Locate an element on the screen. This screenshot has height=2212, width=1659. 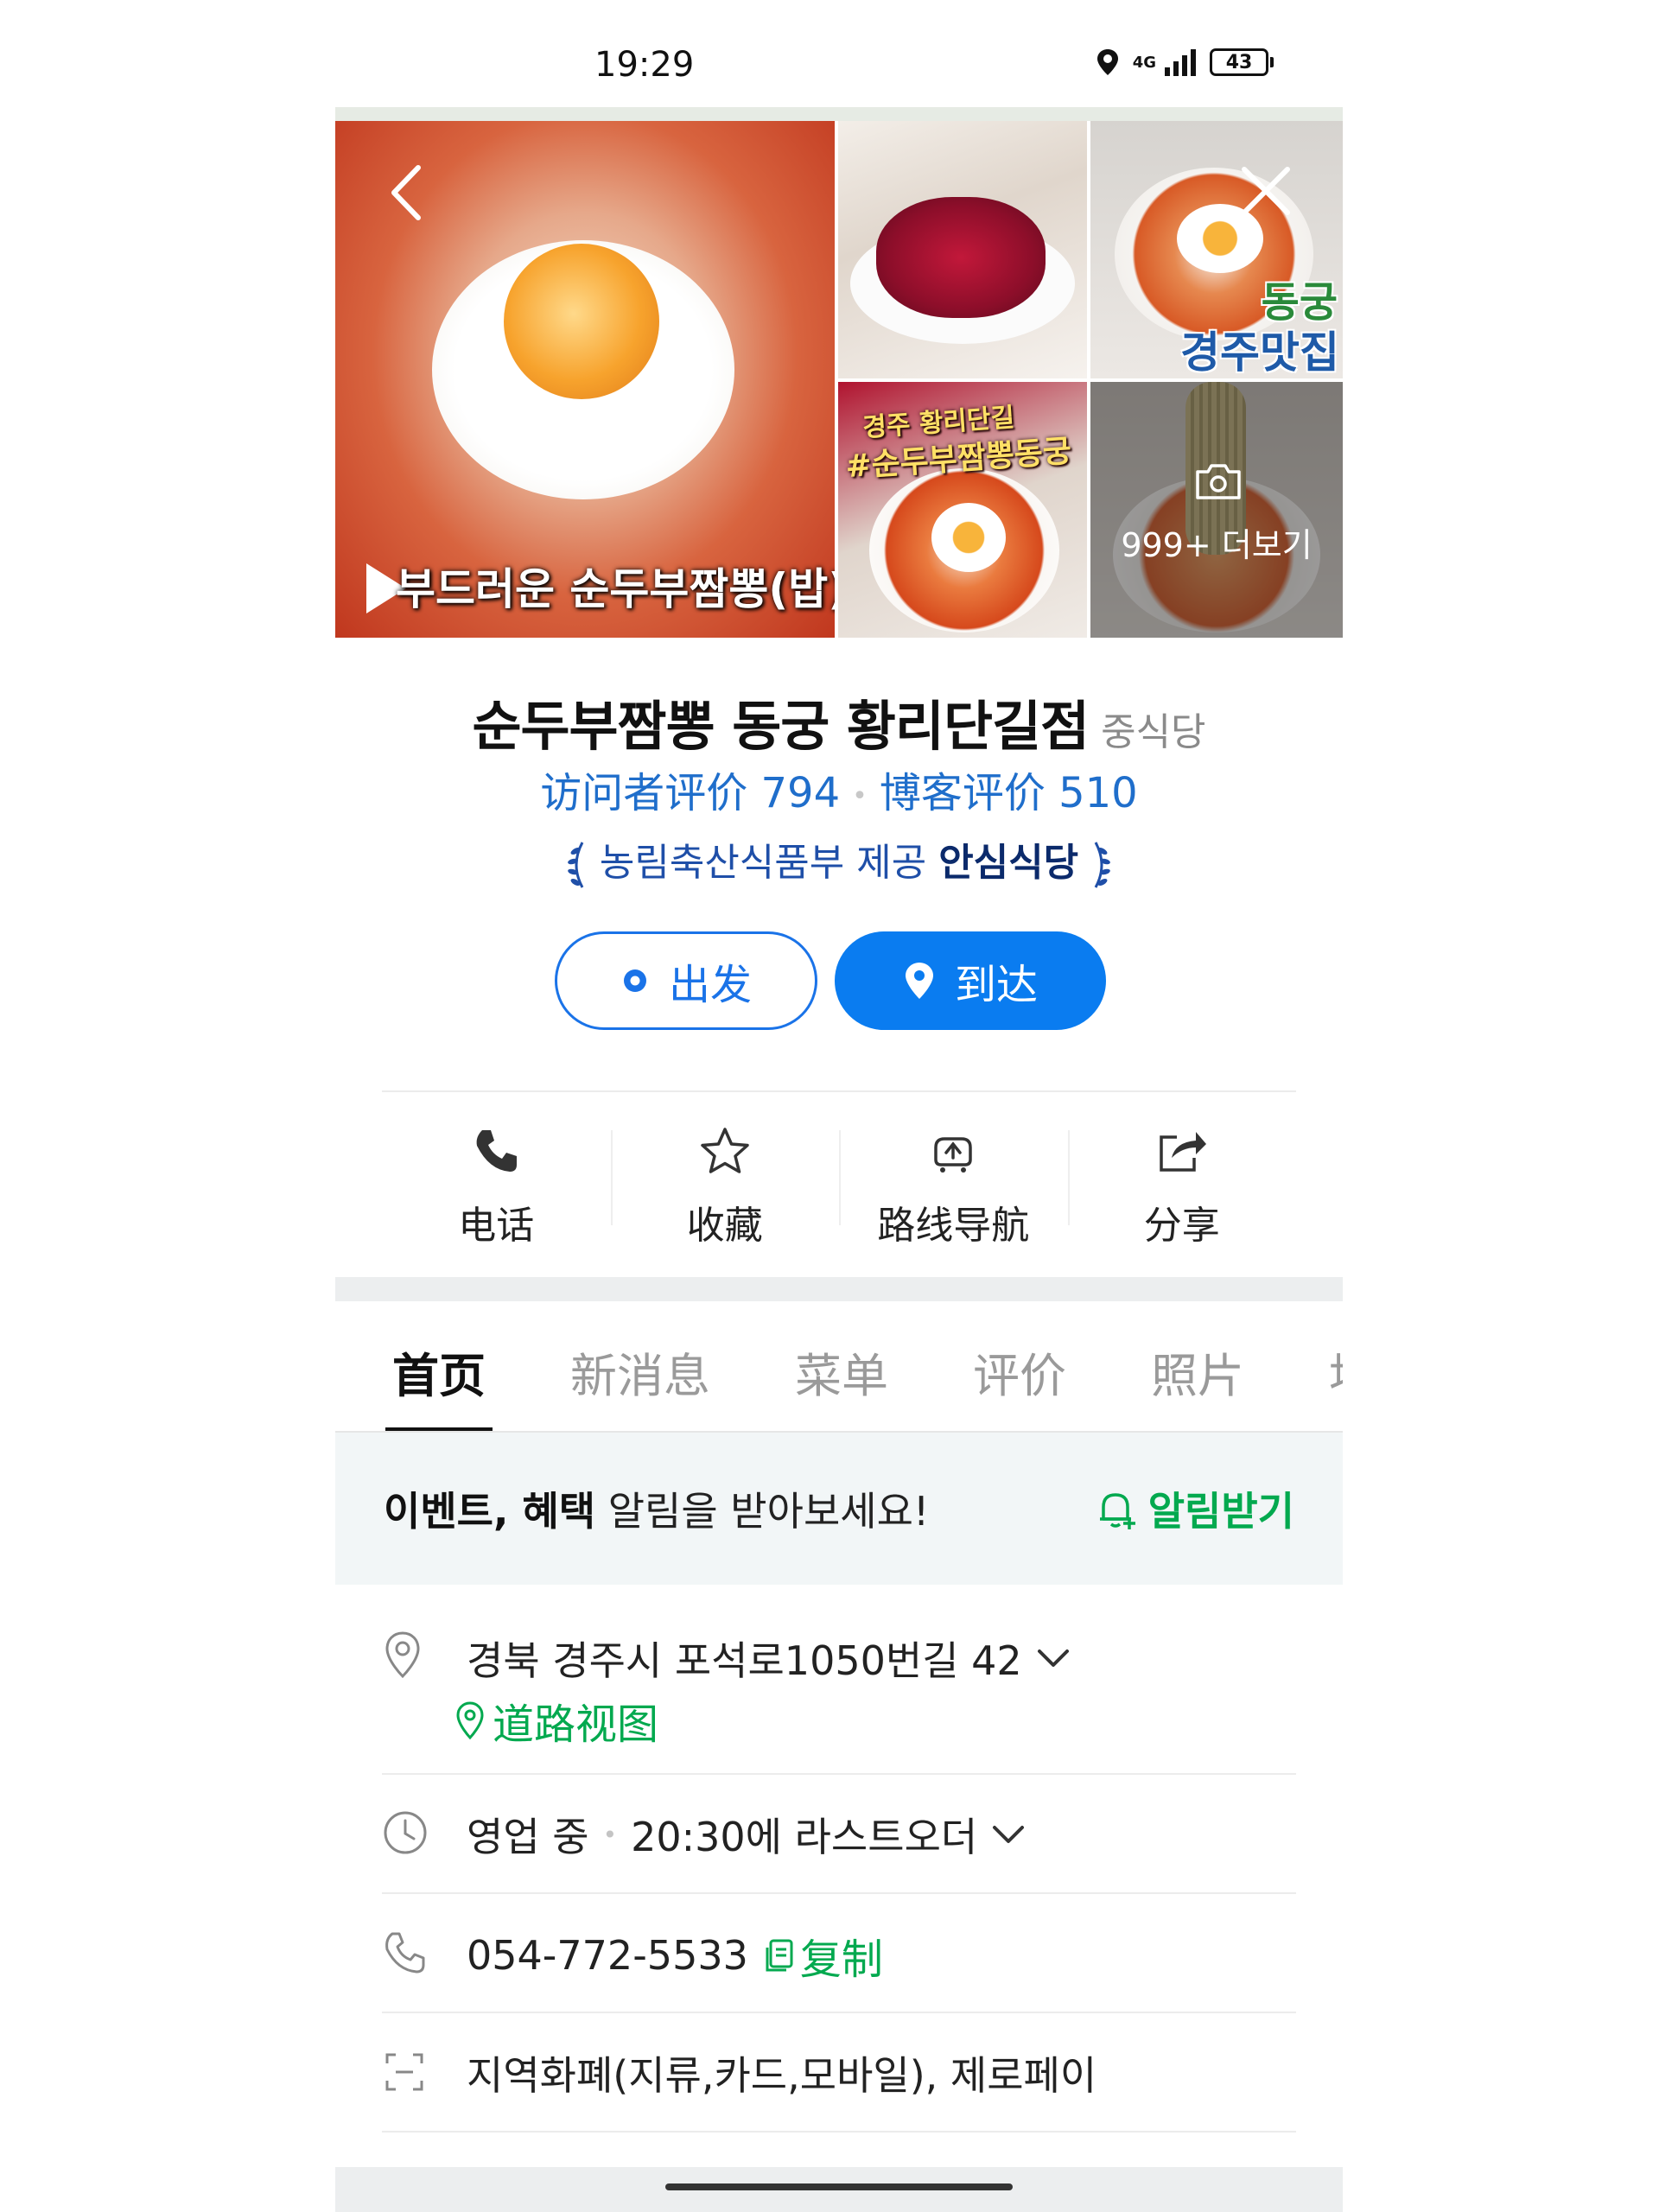
more-photos-label: 999+ 더보기 is located at coordinates (1217, 545).